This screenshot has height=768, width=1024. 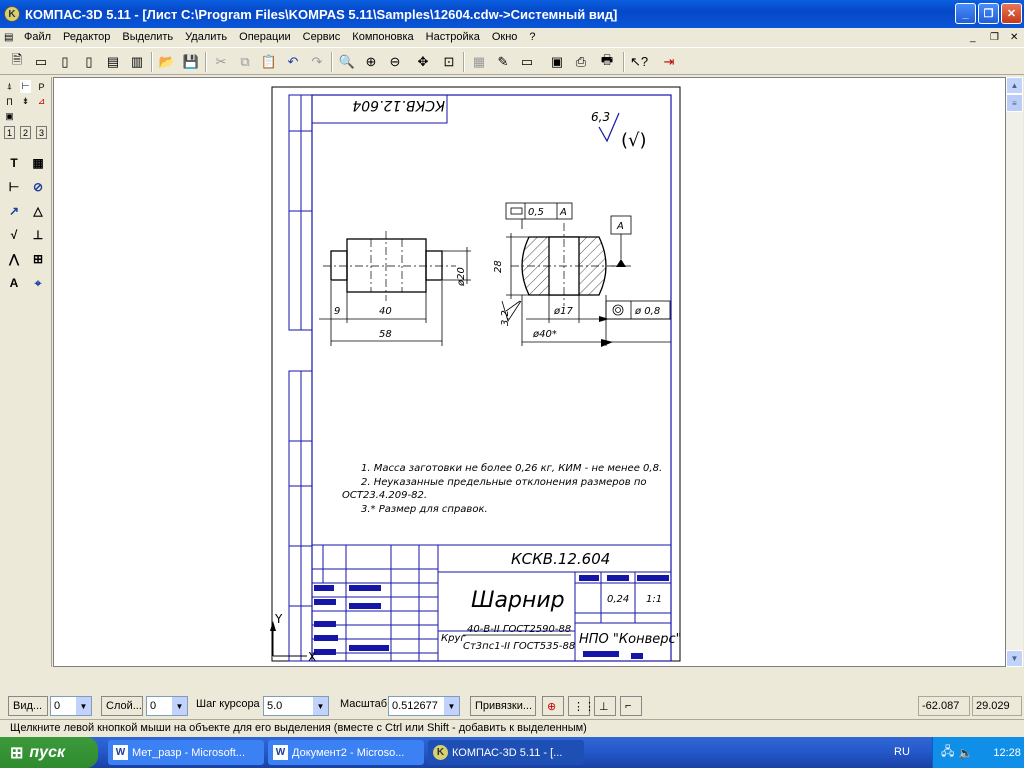 I want to click on properties-icon: ▦, so click(x=479, y=62).